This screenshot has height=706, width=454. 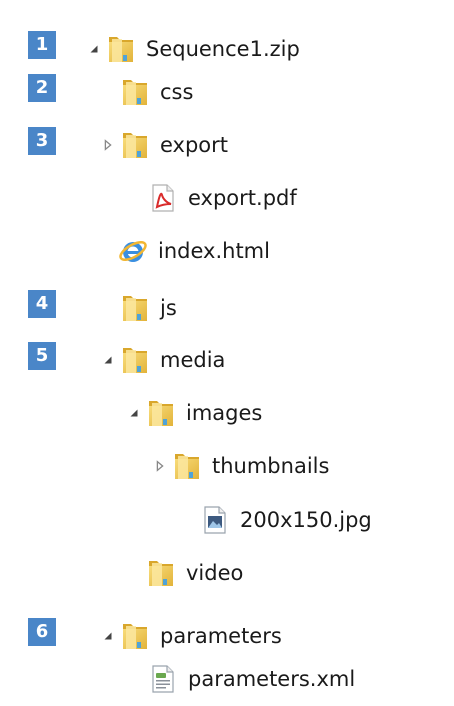 I want to click on tree-item-label: index.html, so click(x=214, y=250).